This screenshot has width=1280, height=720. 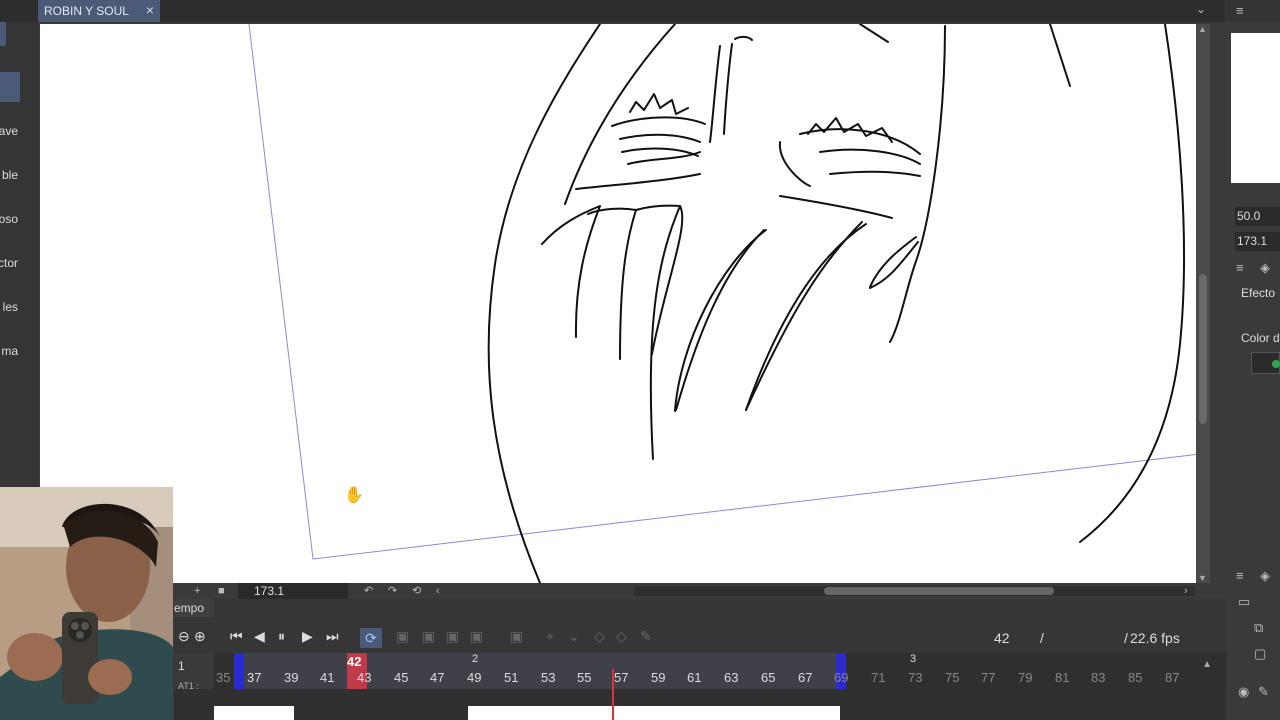 I want to click on navigator-rotation-field: 173.1, so click(x=1257, y=241).